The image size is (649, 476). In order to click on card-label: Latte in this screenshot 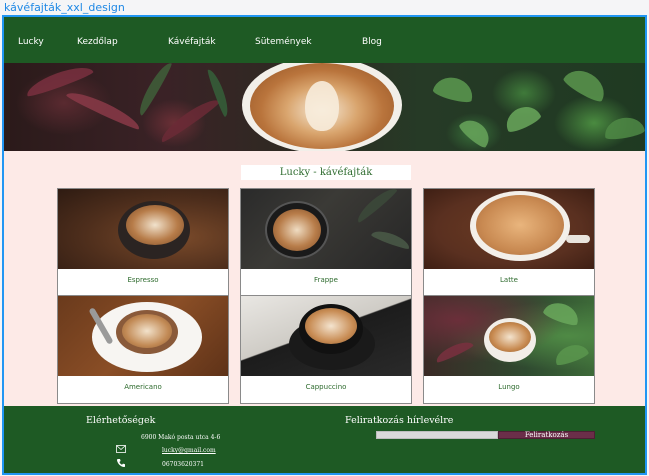, I will do `click(509, 280)`.